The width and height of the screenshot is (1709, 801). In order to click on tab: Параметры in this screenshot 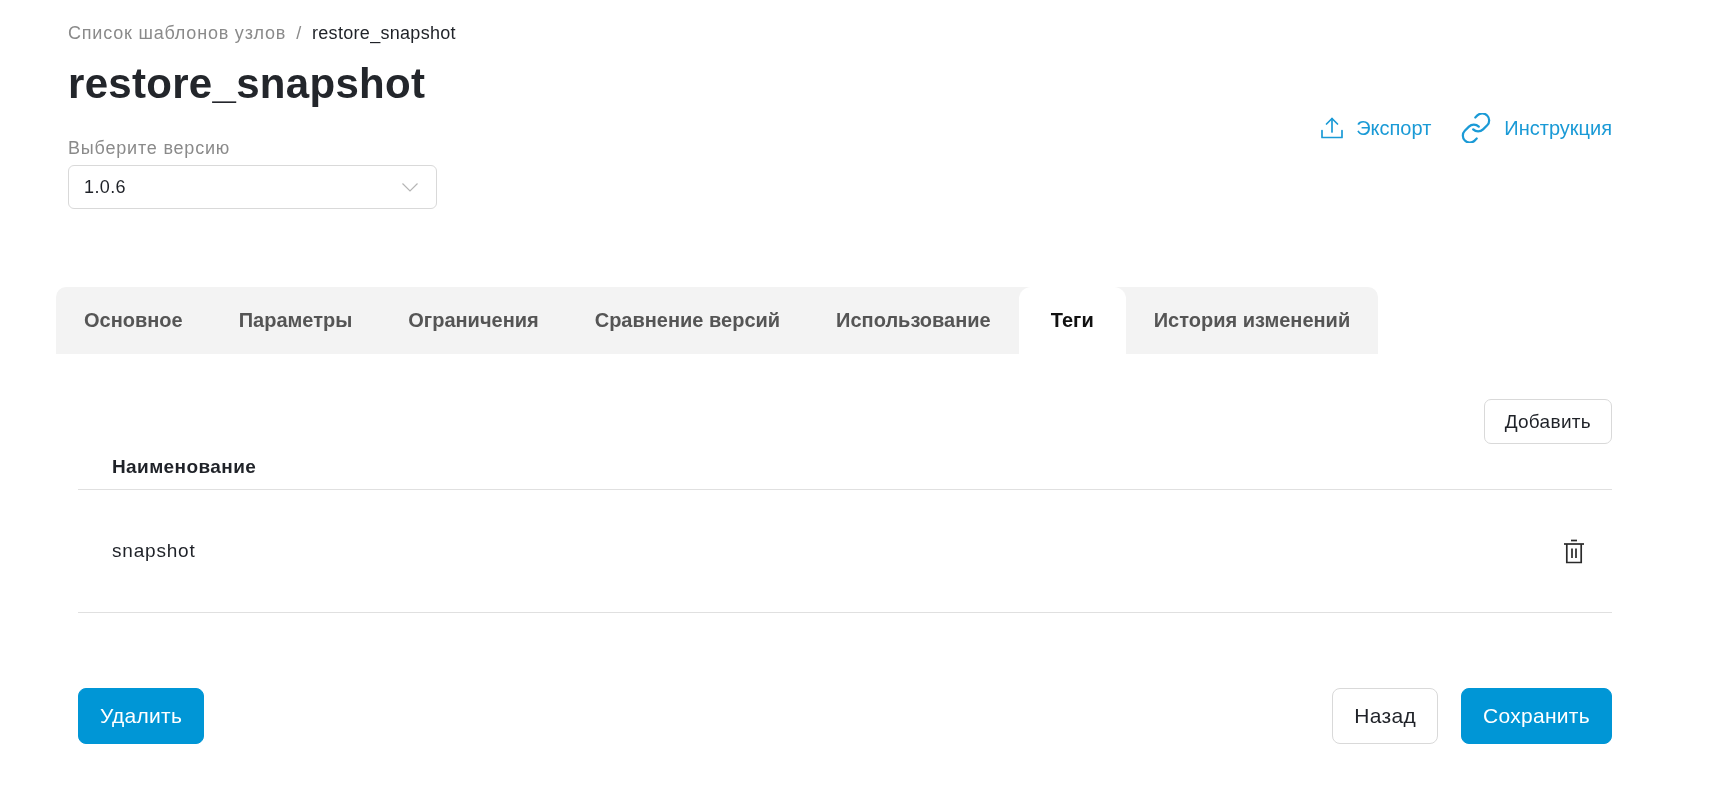, I will do `click(295, 320)`.